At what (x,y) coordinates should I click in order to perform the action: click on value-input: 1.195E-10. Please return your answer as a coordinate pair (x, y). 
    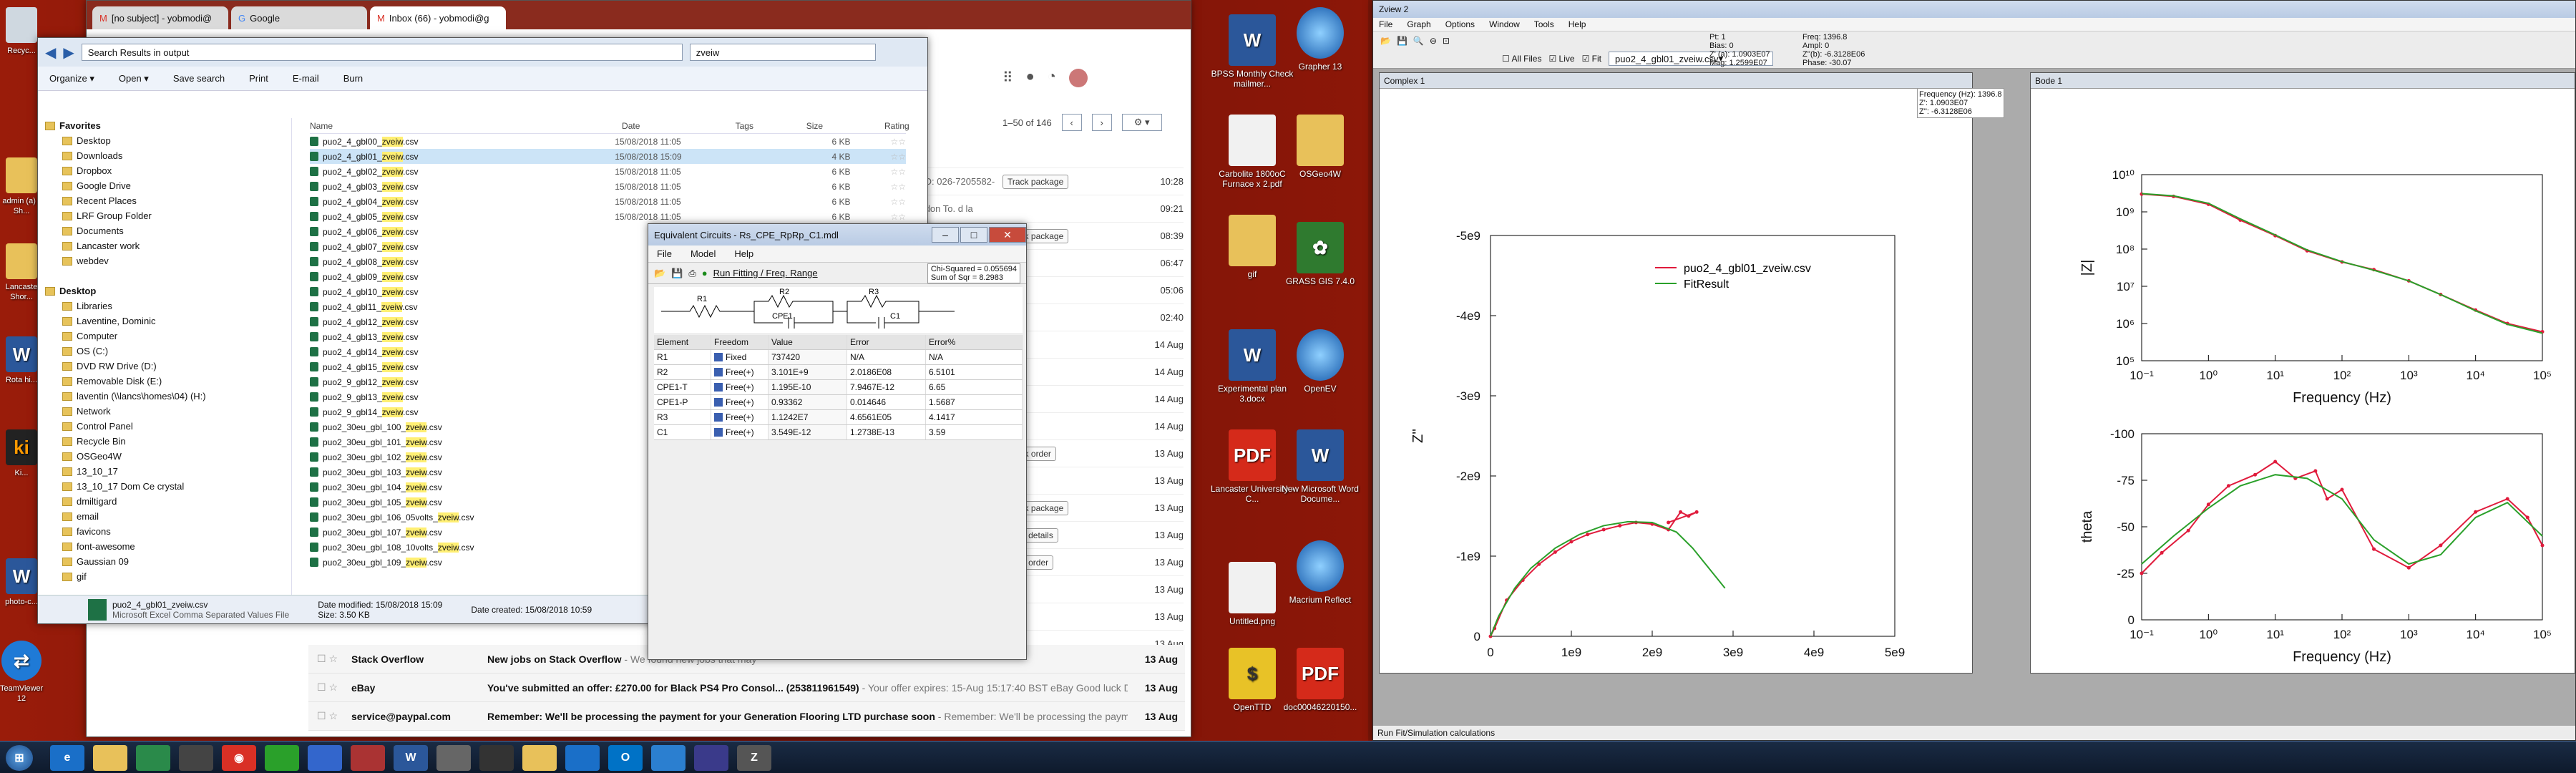
    Looking at the image, I should click on (808, 387).